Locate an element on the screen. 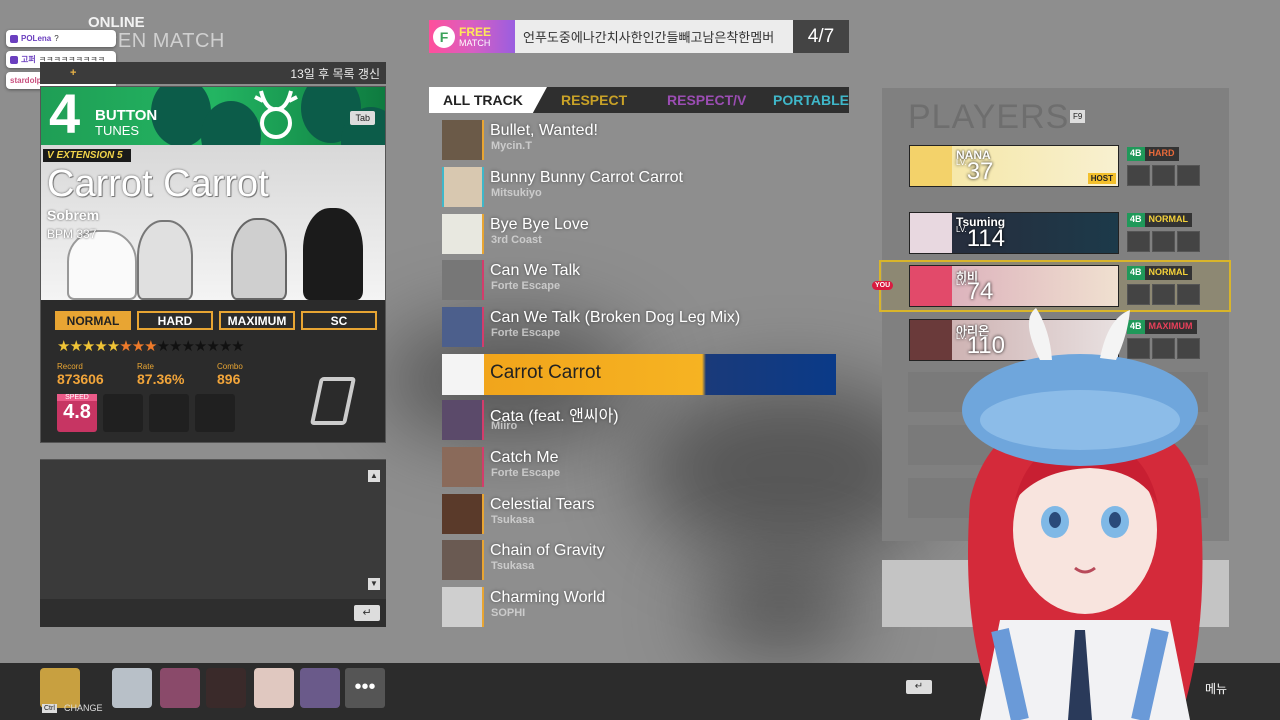 The width and height of the screenshot is (1280, 720). players-title: PLAYERS is located at coordinates (989, 117).